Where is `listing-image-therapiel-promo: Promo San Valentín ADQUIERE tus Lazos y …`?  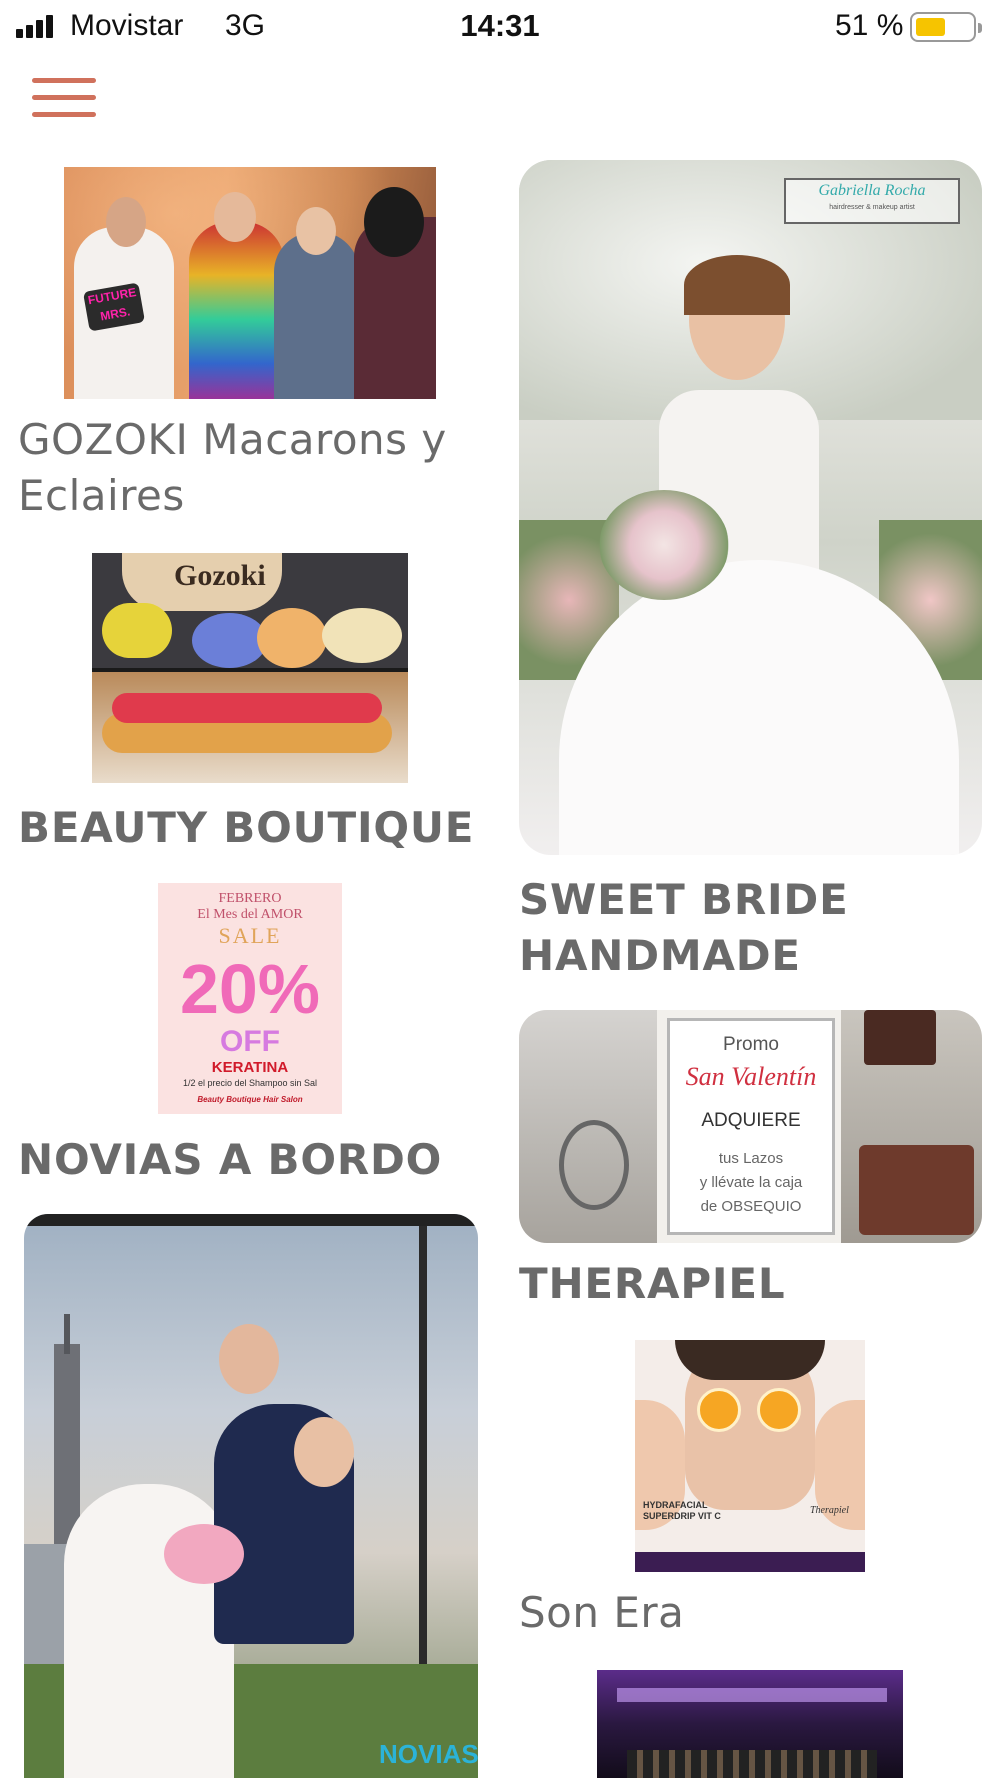
listing-image-therapiel-promo: Promo San Valentín ADQUIERE tus Lazos y … is located at coordinates (750, 1126).